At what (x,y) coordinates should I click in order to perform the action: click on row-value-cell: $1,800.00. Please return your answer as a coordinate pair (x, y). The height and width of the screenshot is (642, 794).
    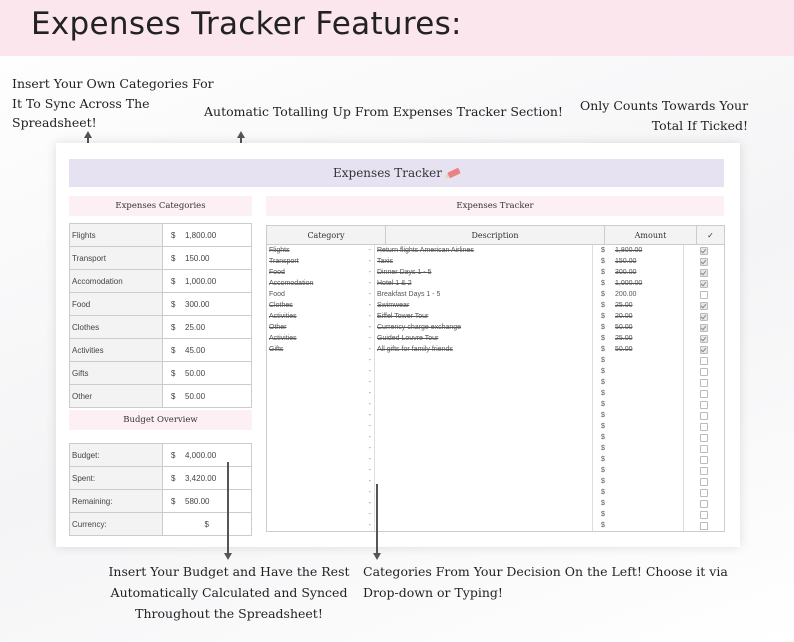
    Looking at the image, I should click on (207, 235).